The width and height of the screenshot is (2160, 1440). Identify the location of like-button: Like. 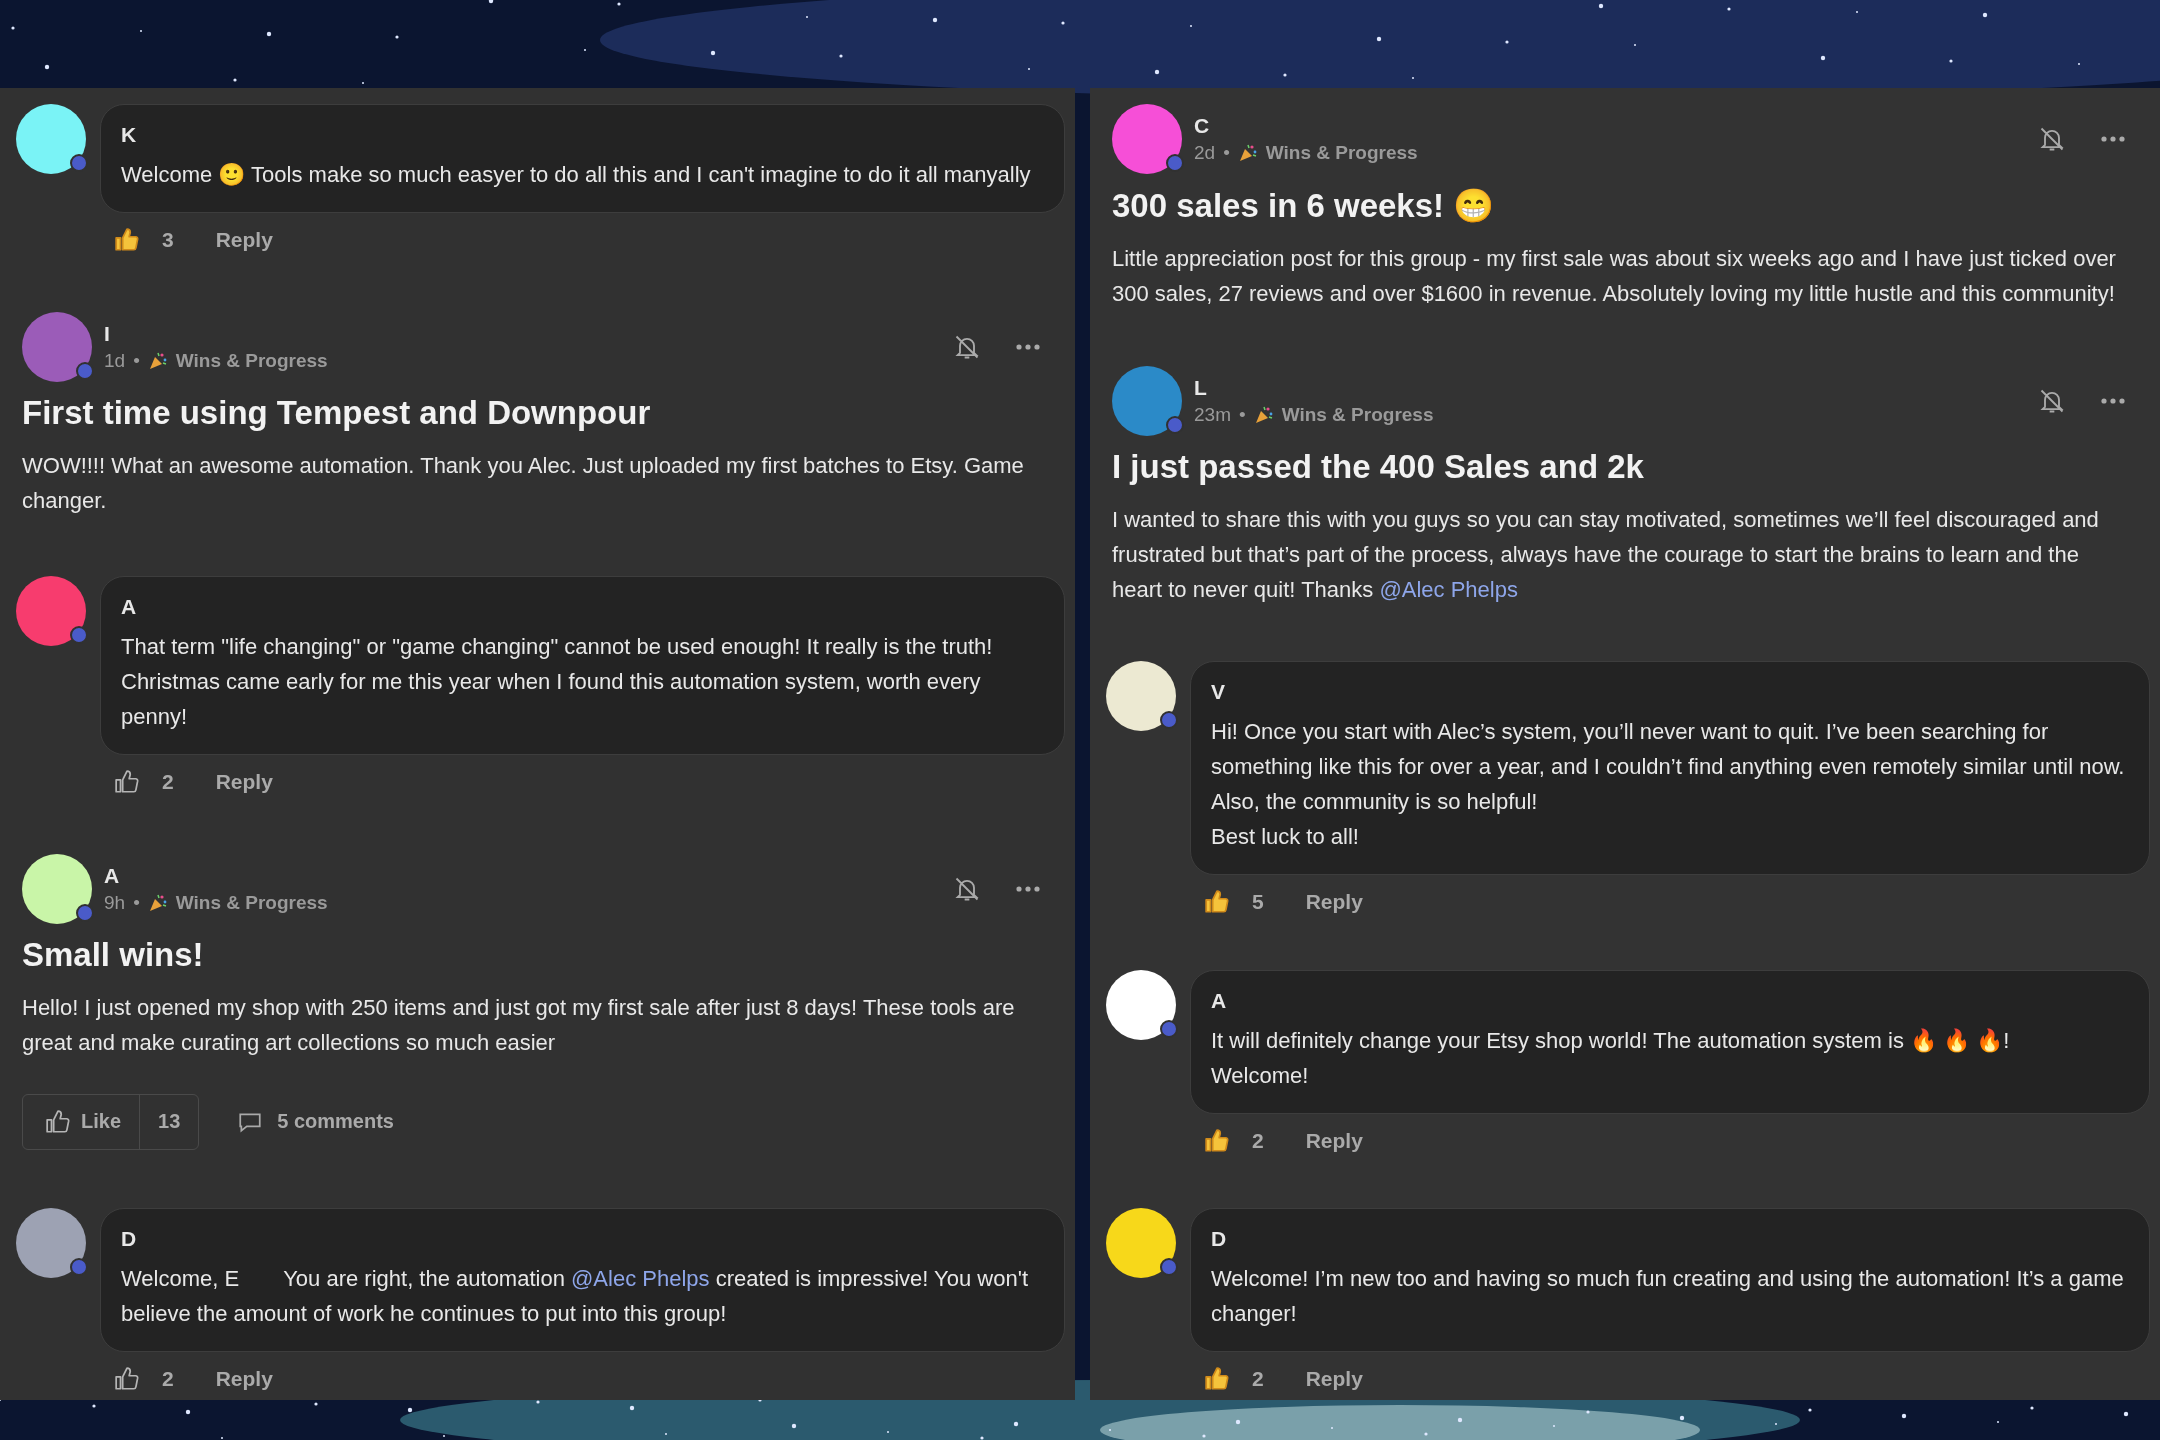
(82, 1121).